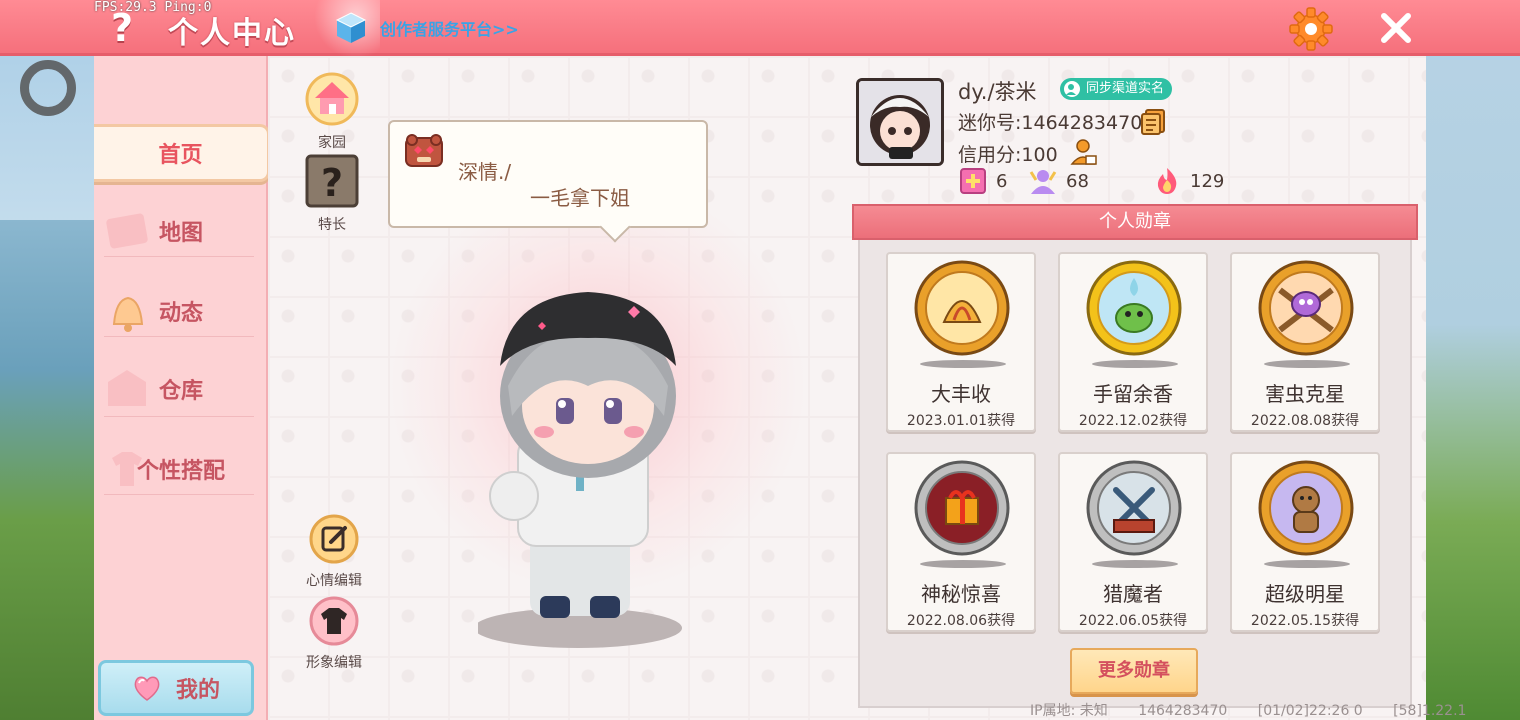  I want to click on level-stat: 6, so click(982, 181).